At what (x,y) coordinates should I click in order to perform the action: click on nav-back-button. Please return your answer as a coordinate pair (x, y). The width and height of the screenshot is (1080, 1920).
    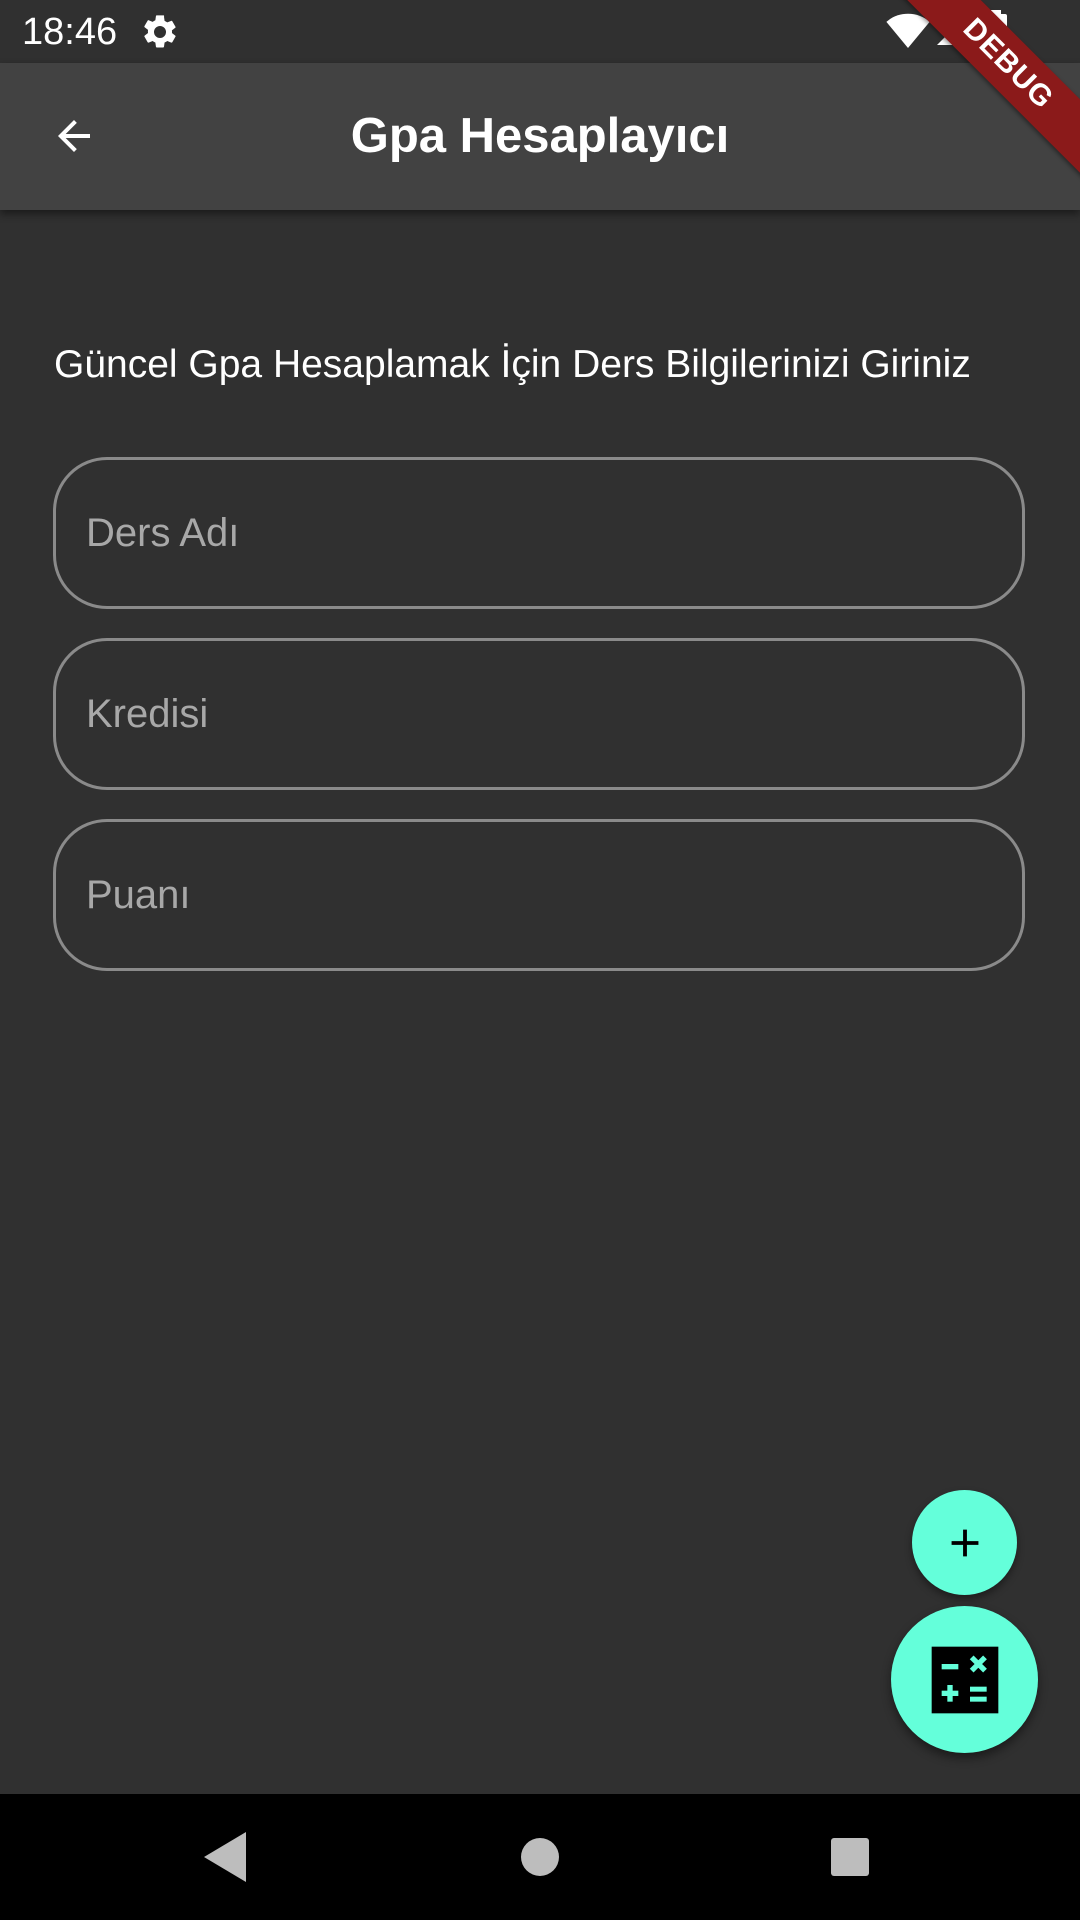
    Looking at the image, I should click on (226, 1857).